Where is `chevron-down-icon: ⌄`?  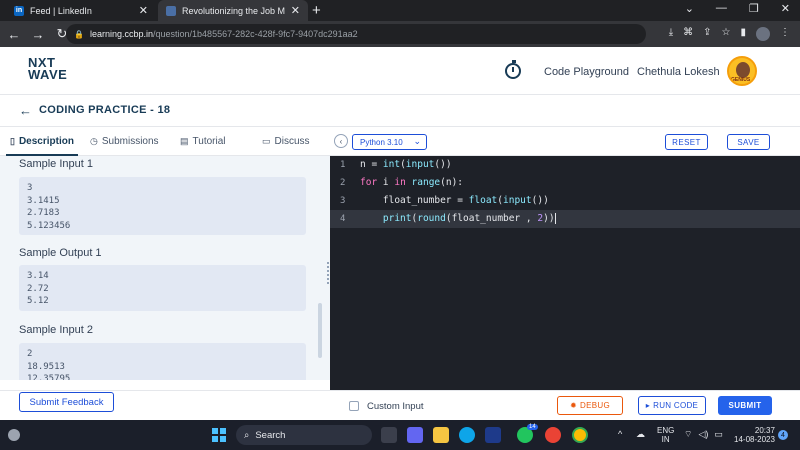
chevron-down-icon: ⌄ is located at coordinates (689, 8).